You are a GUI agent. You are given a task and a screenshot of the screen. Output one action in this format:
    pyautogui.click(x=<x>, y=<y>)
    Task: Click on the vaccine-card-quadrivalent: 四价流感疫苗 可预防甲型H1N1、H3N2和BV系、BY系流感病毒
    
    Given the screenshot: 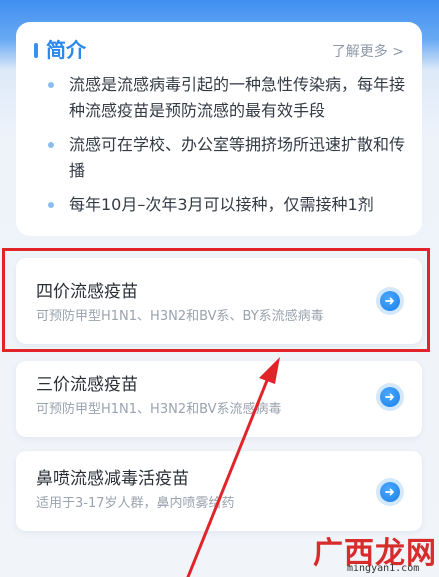 What is the action you would take?
    pyautogui.click(x=219, y=301)
    